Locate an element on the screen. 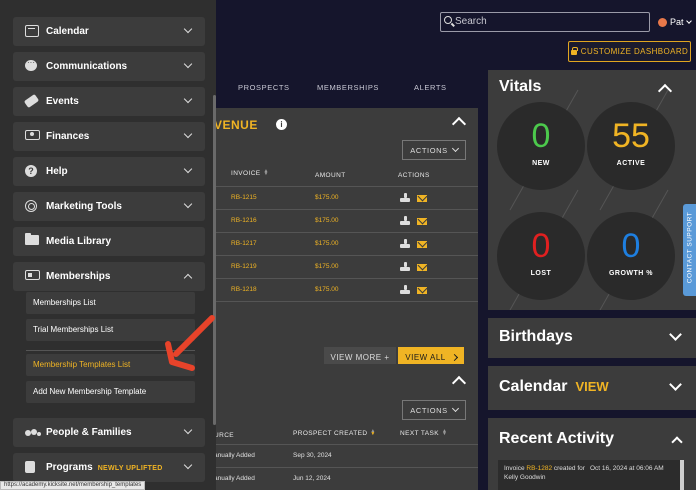 Image resolution: width=696 pixels, height=490 pixels. table-row: RB-1217 $175.00 is located at coordinates (344, 243).